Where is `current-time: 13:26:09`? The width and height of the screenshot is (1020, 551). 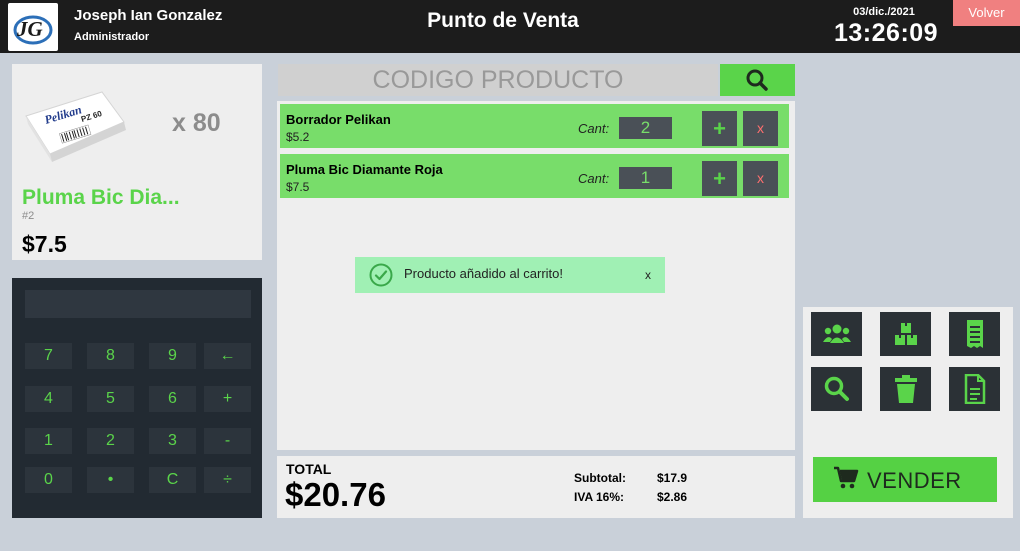 current-time: 13:26:09 is located at coordinates (886, 33).